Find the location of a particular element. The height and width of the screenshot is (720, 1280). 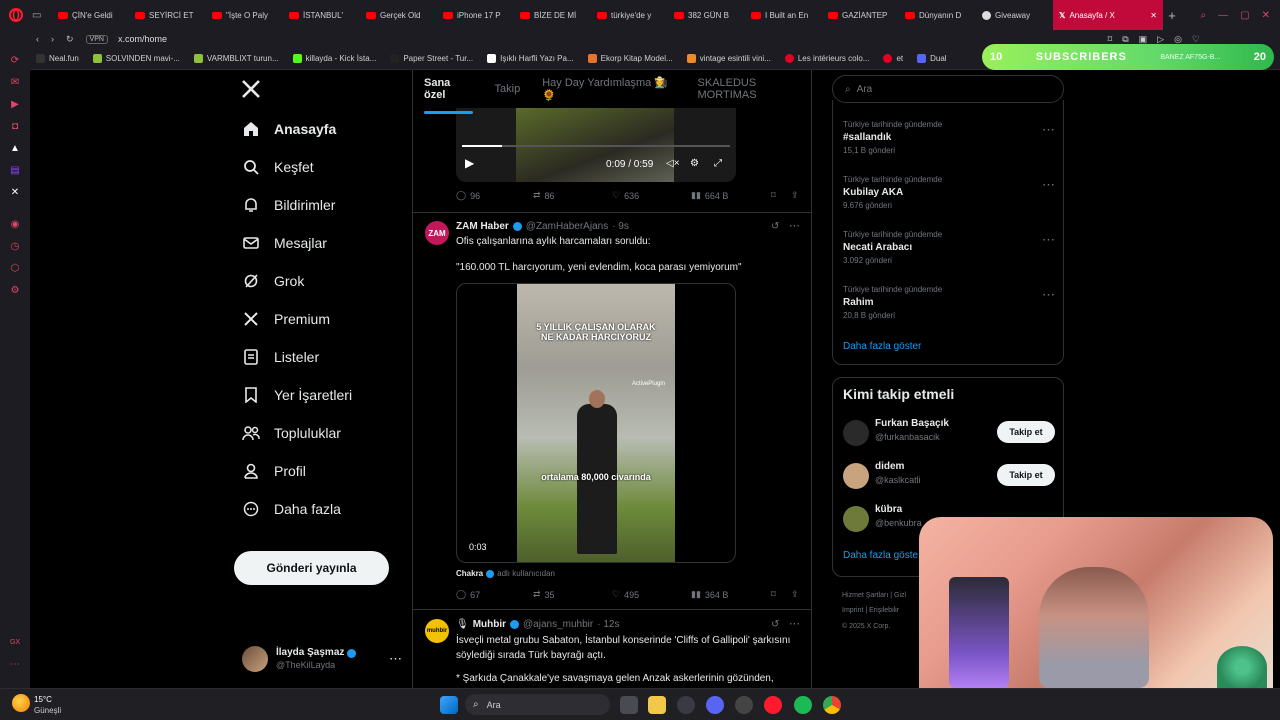

discord-icon: ◘ is located at coordinates (15, 126).